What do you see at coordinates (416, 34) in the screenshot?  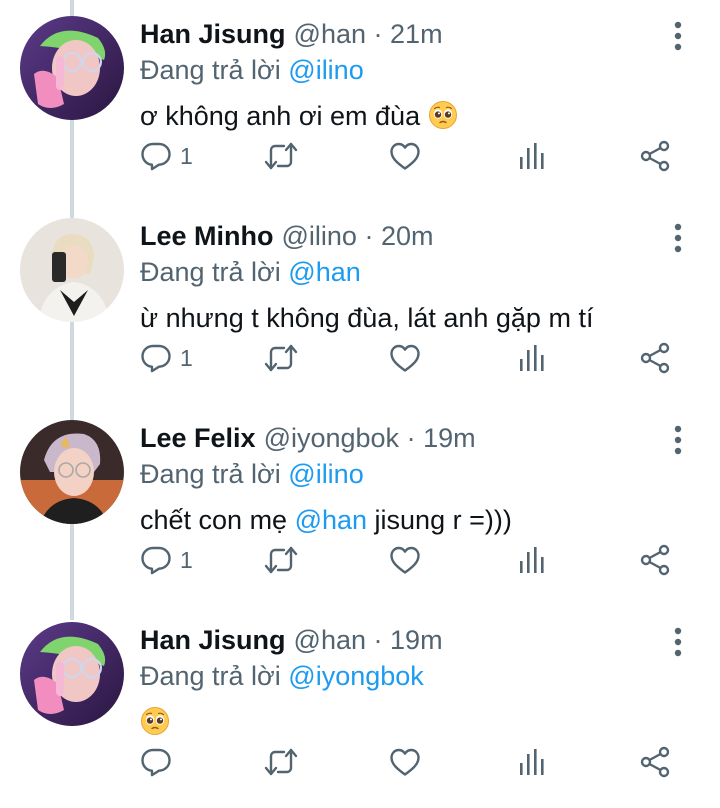 I see `timestamp: 21m` at bounding box center [416, 34].